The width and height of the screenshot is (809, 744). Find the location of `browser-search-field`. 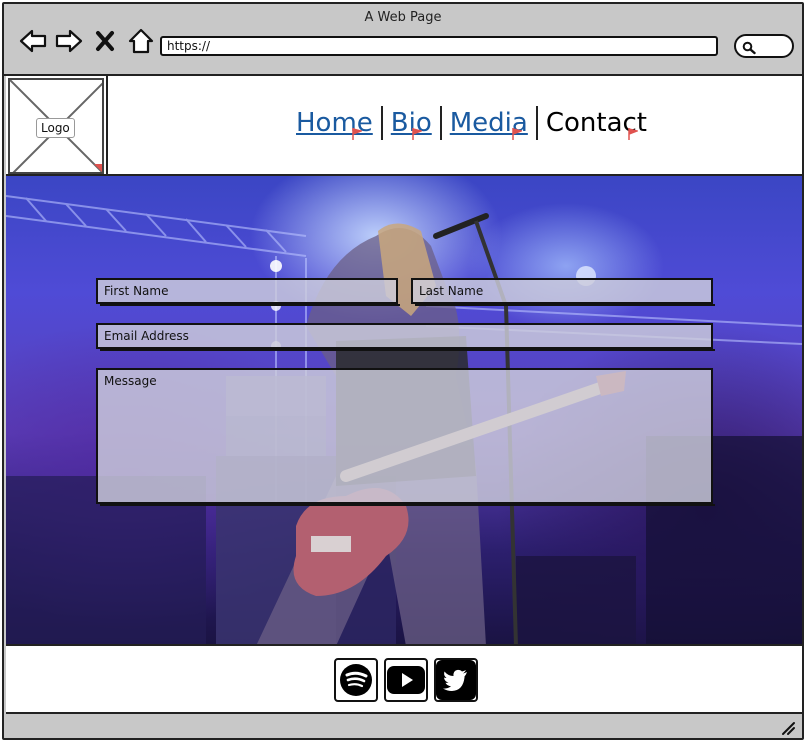

browser-search-field is located at coordinates (764, 46).